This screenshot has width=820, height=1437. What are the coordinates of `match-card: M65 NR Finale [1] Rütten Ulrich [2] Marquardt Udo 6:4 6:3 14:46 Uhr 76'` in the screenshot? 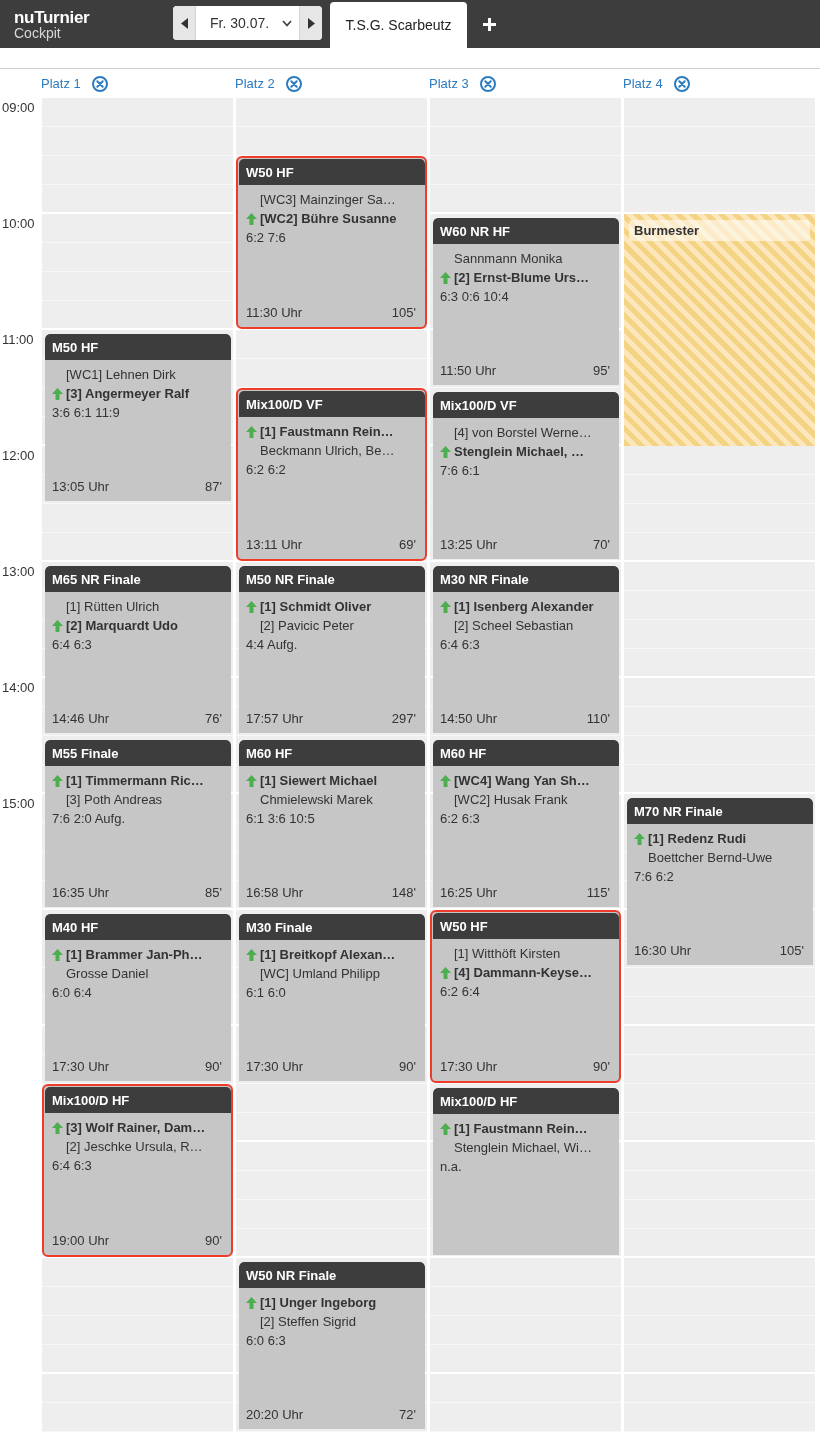 It's located at (138, 649).